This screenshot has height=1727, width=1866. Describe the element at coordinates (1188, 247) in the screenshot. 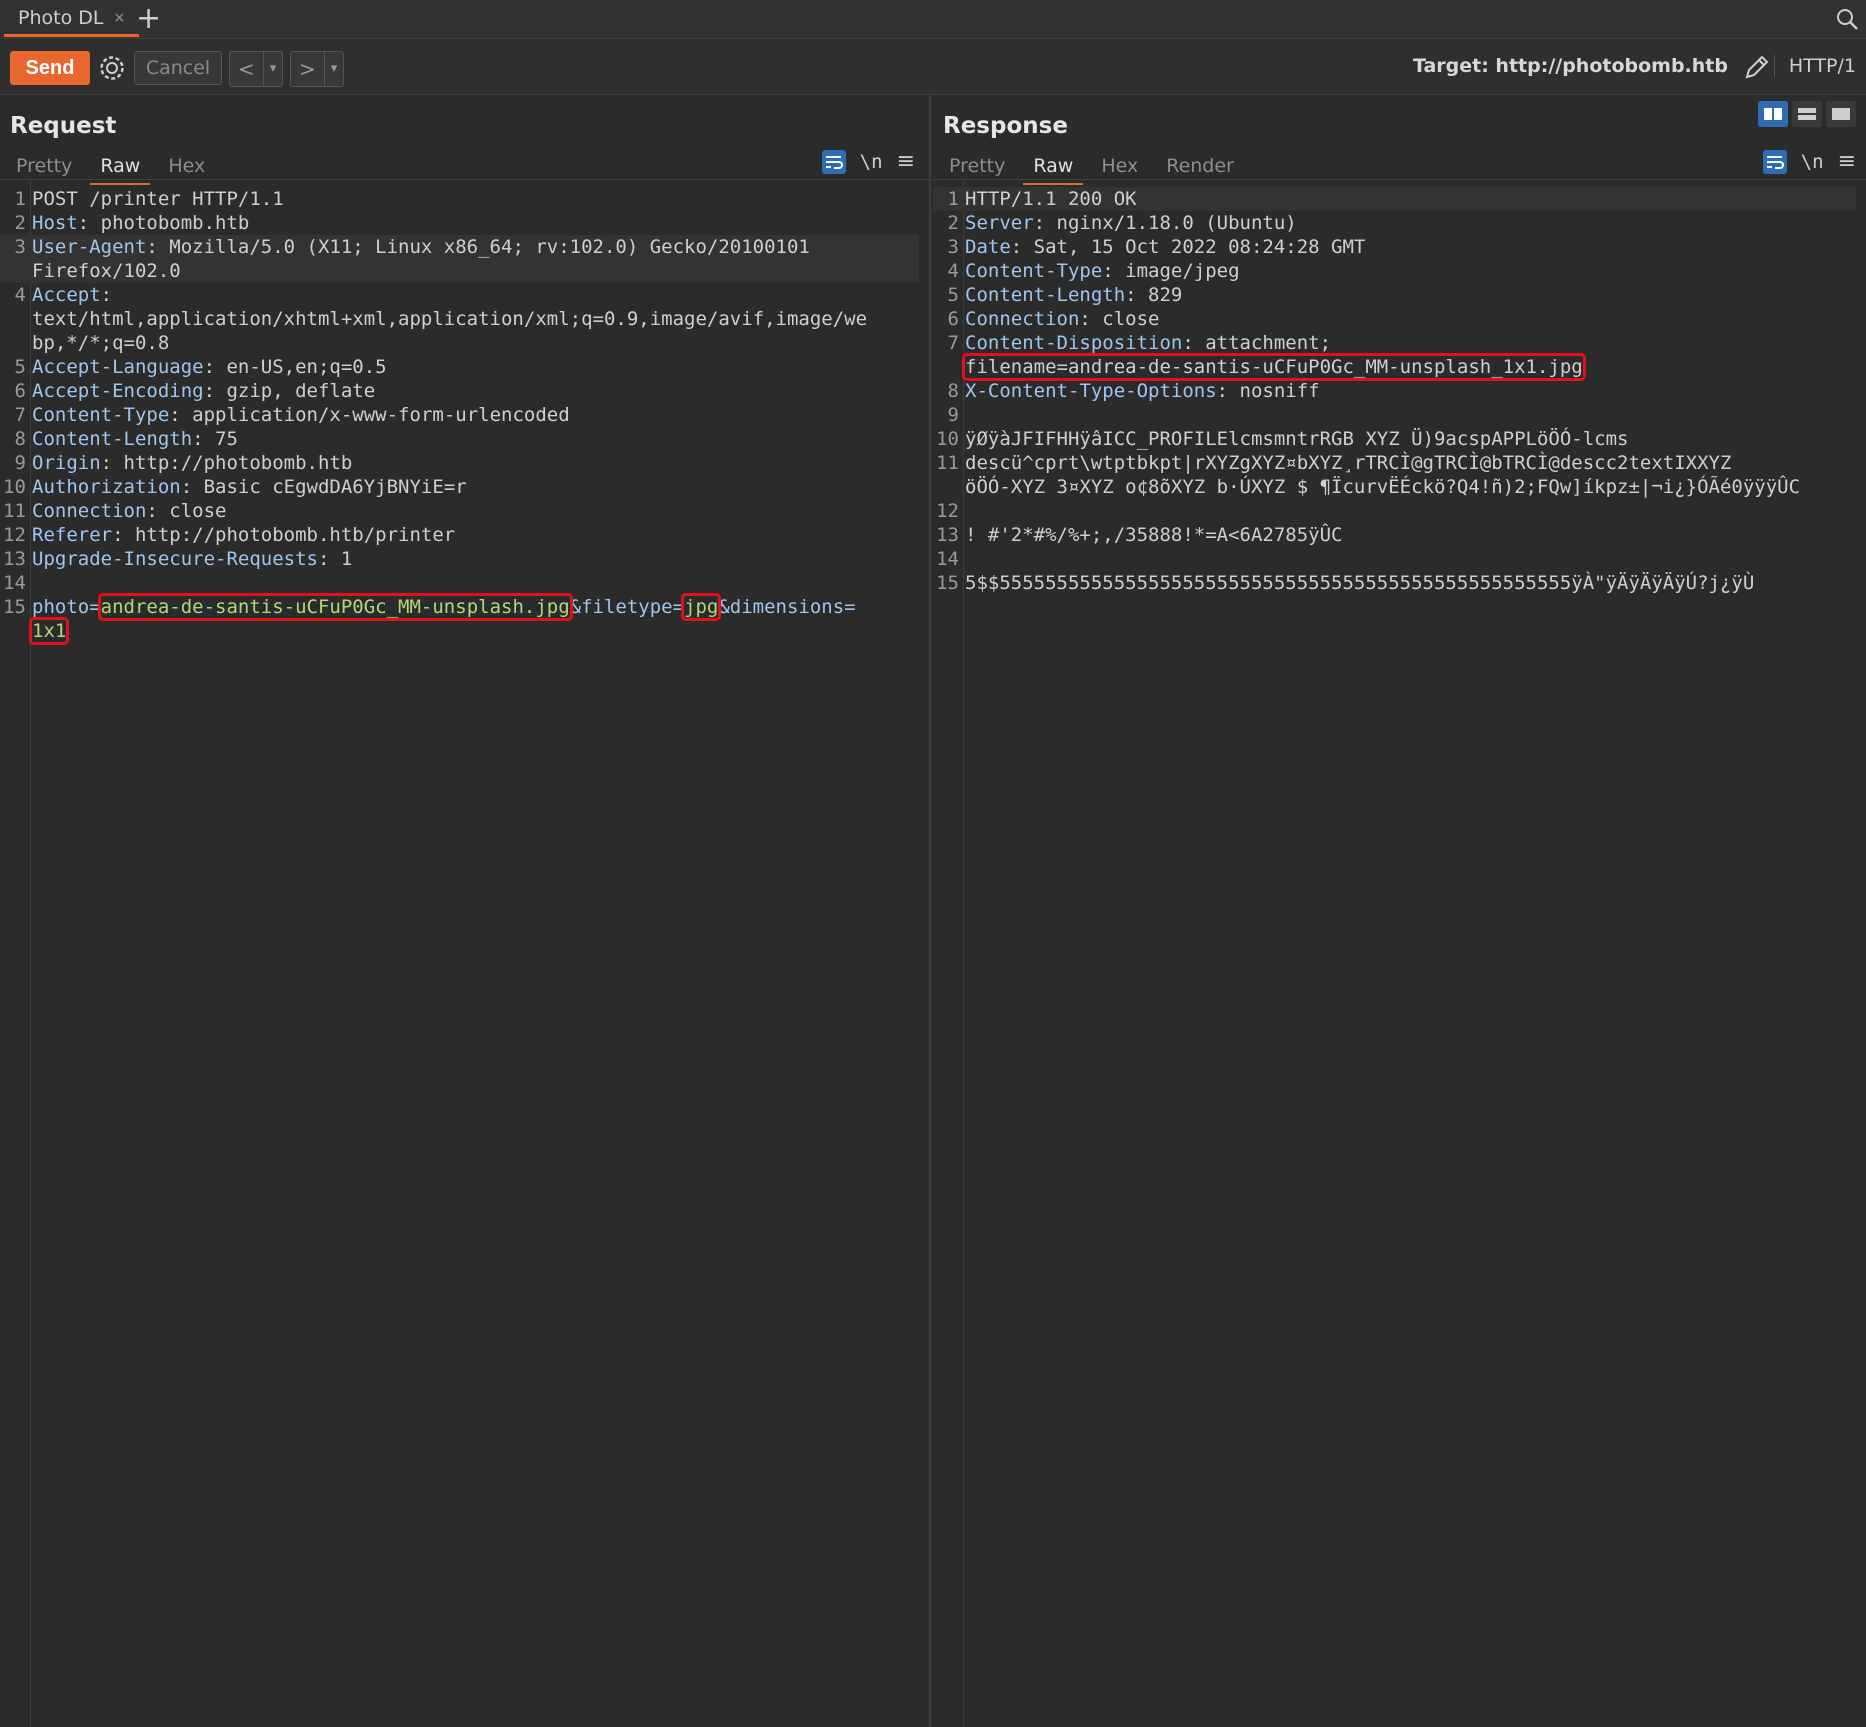

I see `header-value: : Sat, 15 Oct 2022 08:24:28 GMT` at that location.